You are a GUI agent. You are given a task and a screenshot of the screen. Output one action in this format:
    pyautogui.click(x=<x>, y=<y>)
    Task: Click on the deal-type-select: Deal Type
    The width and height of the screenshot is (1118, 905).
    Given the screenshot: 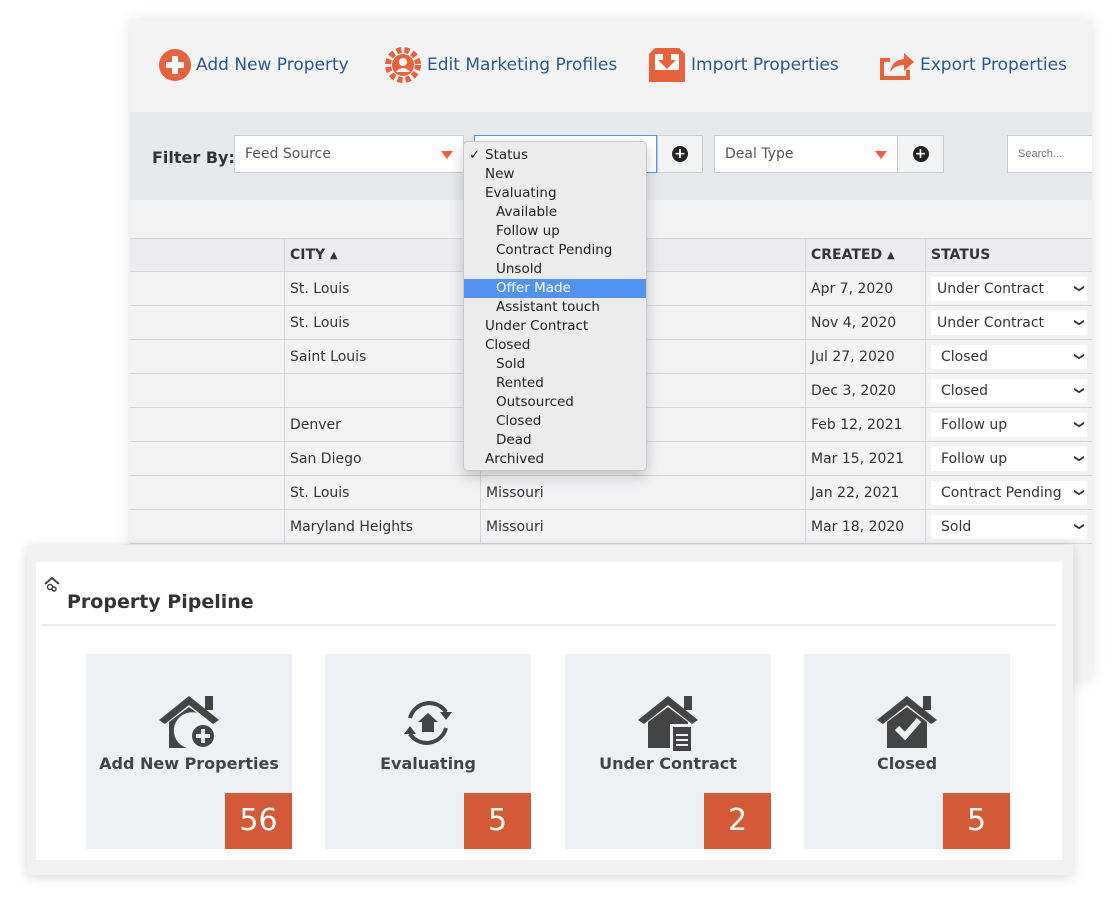 What is the action you would take?
    pyautogui.click(x=806, y=154)
    